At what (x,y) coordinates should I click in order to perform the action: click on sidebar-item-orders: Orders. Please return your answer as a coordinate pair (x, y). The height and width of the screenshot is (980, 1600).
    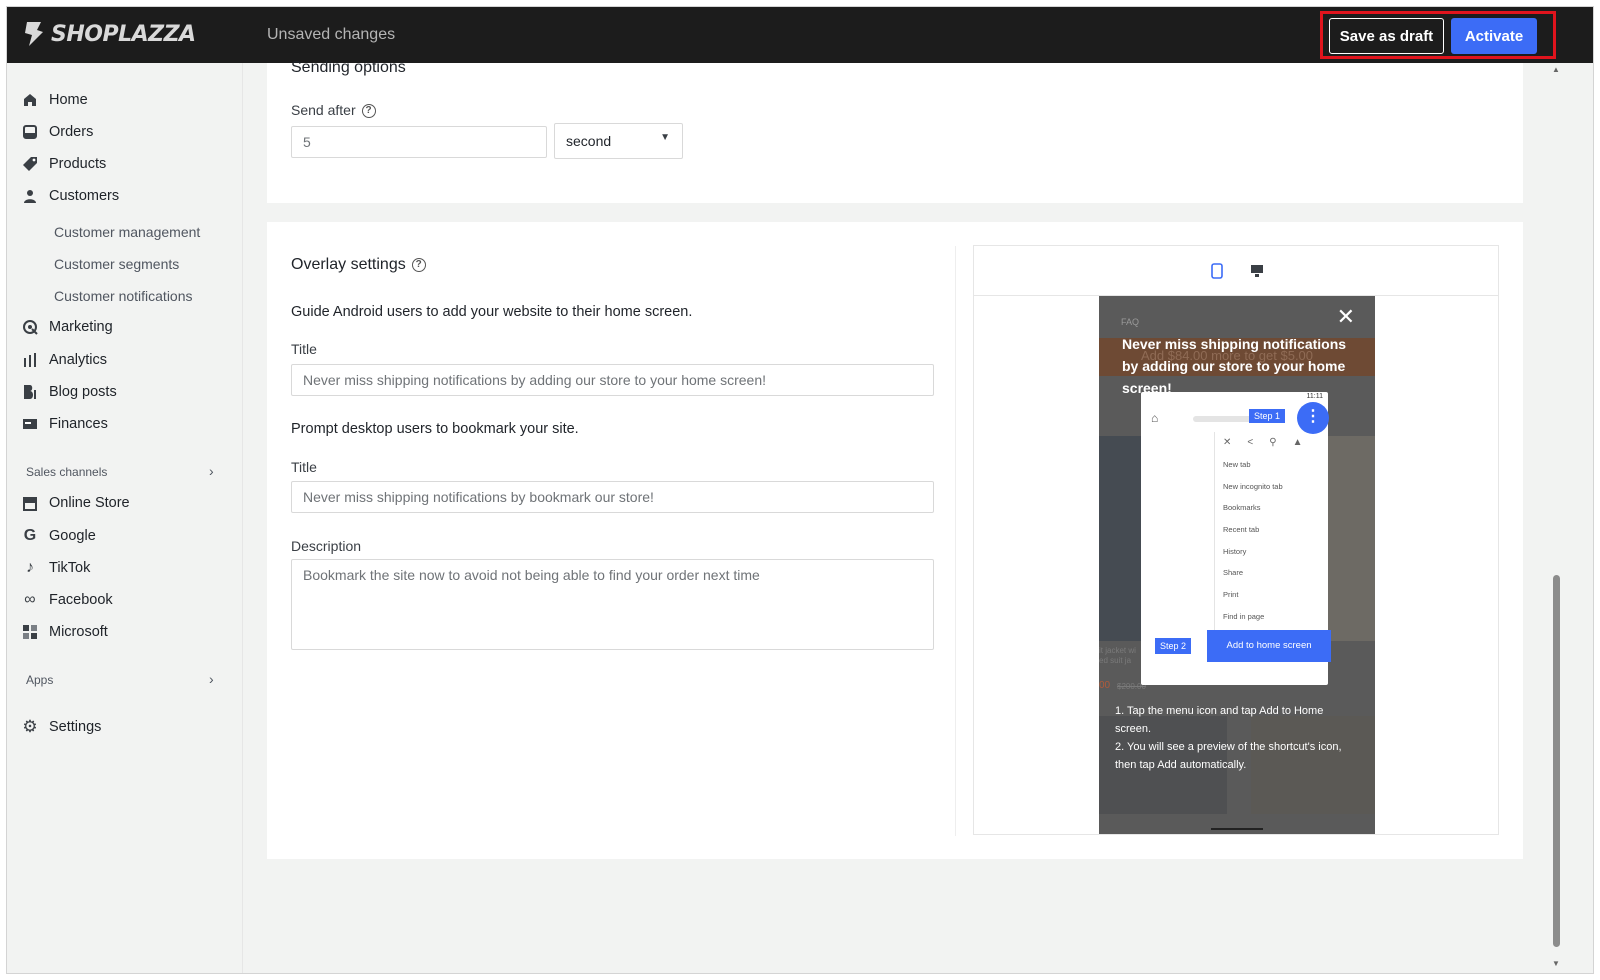
    Looking at the image, I should click on (57, 132).